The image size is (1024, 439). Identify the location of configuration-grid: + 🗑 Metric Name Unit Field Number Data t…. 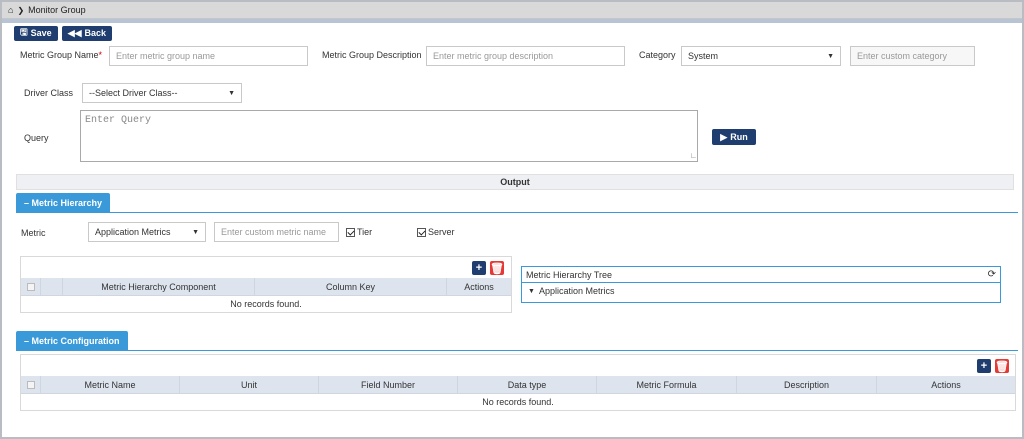
(518, 382).